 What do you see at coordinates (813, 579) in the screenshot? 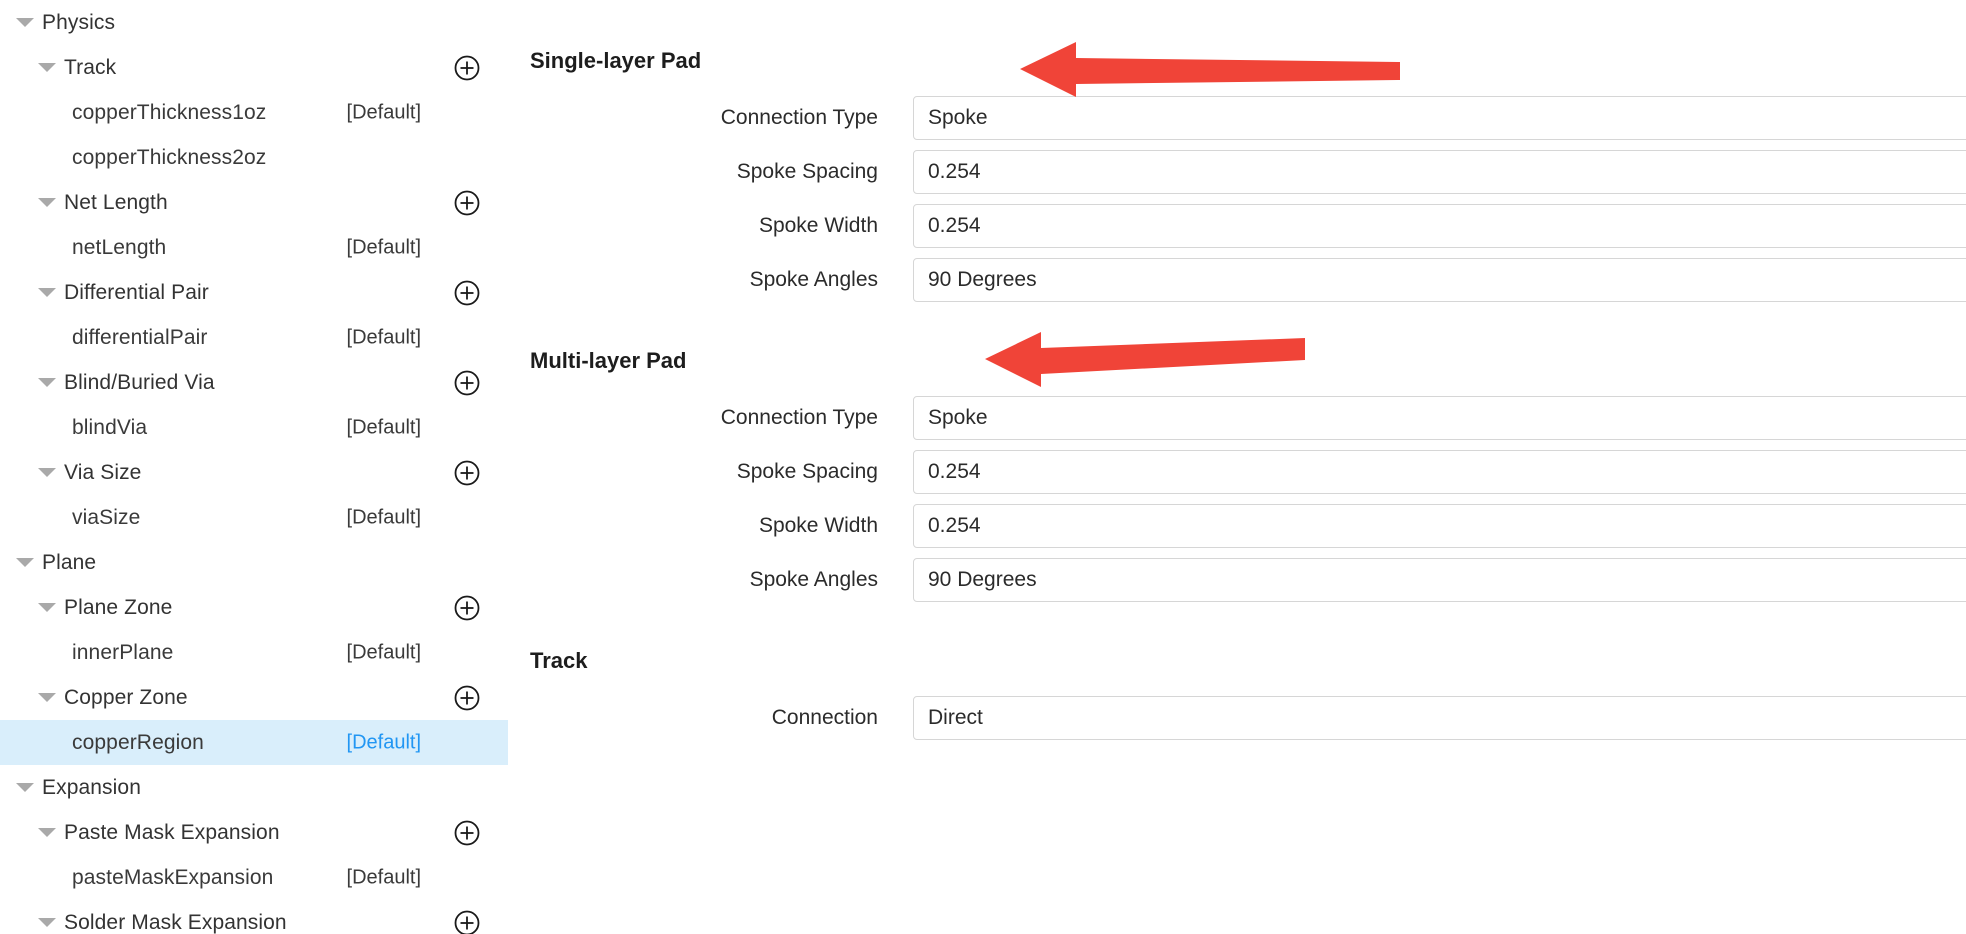
I see `field-label: Spoke Angles` at bounding box center [813, 579].